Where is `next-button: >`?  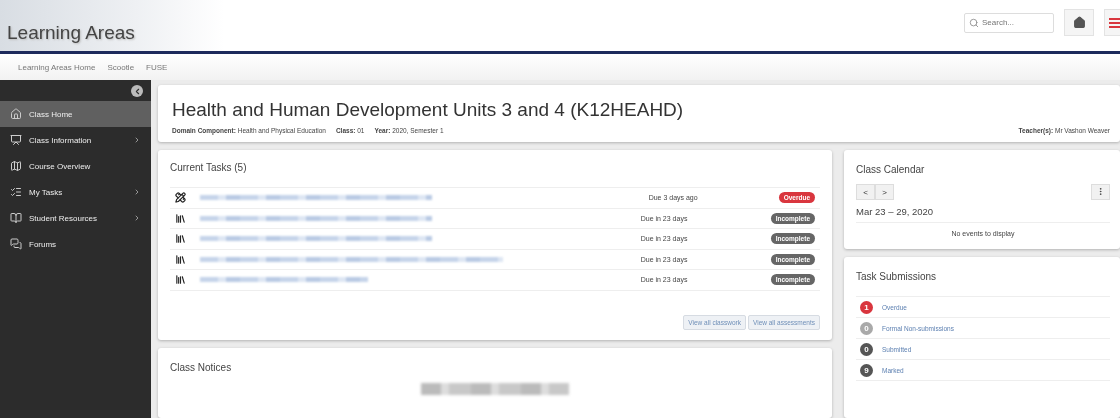
next-button: > is located at coordinates (884, 192).